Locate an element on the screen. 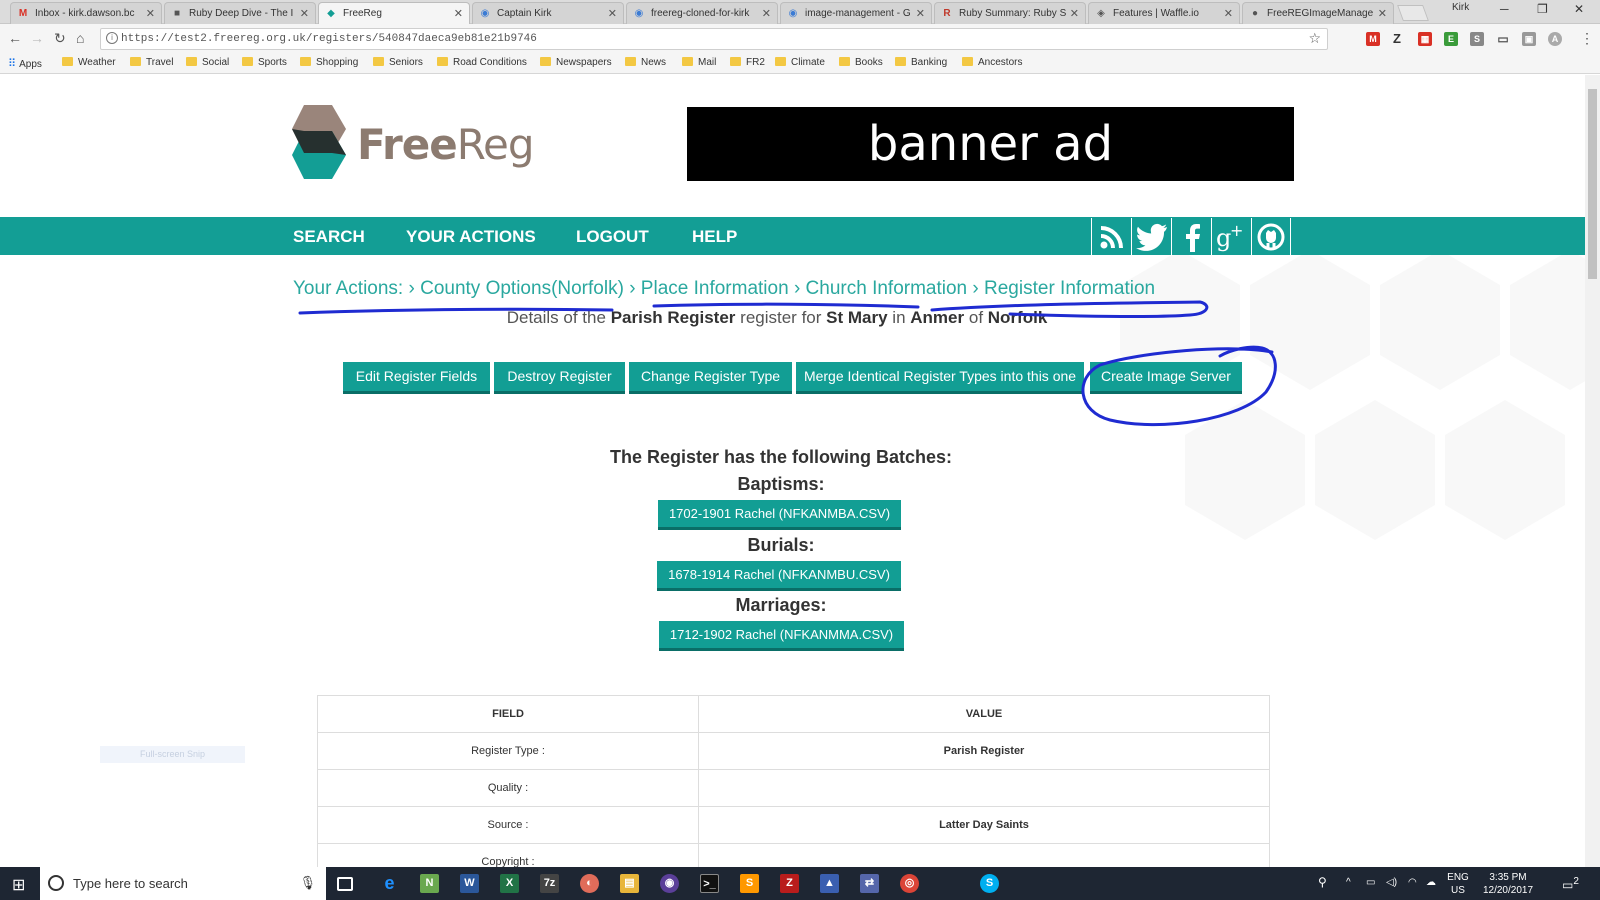  breadcrumb-place-information: Place Information is located at coordinates (715, 288).